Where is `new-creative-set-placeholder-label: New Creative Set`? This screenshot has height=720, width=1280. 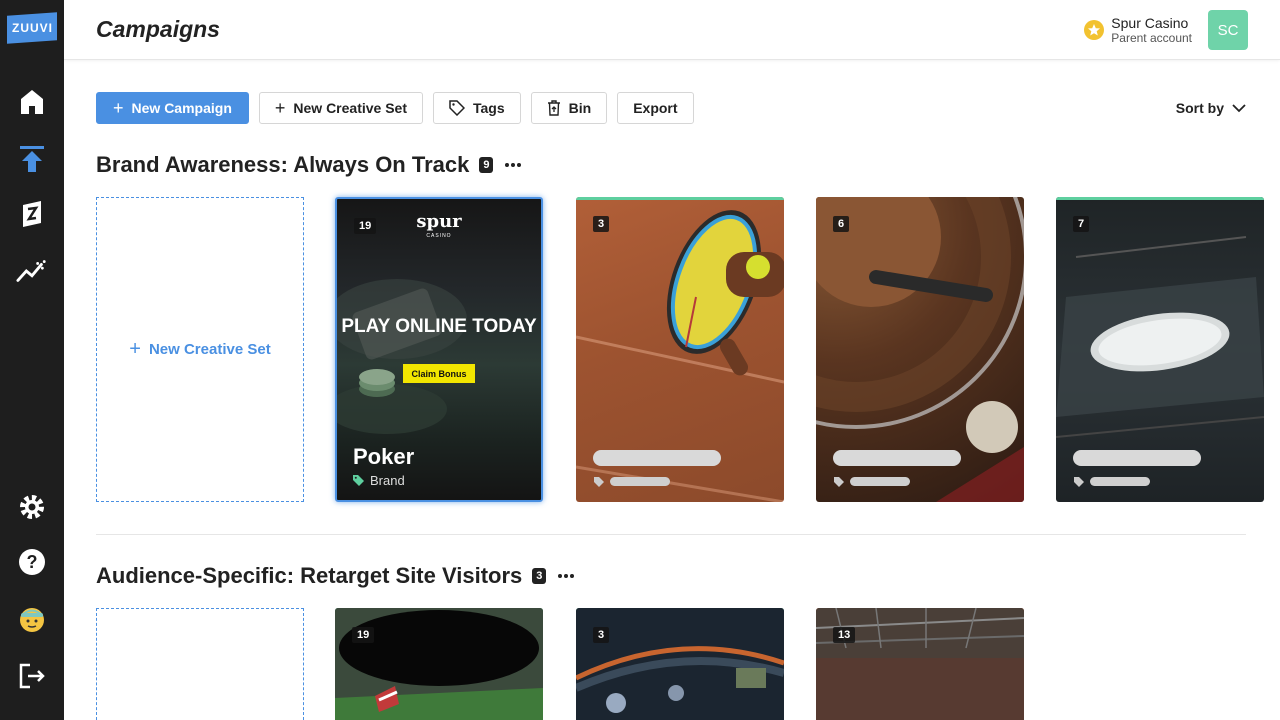
new-creative-set-placeholder-label: New Creative Set is located at coordinates (209, 349).